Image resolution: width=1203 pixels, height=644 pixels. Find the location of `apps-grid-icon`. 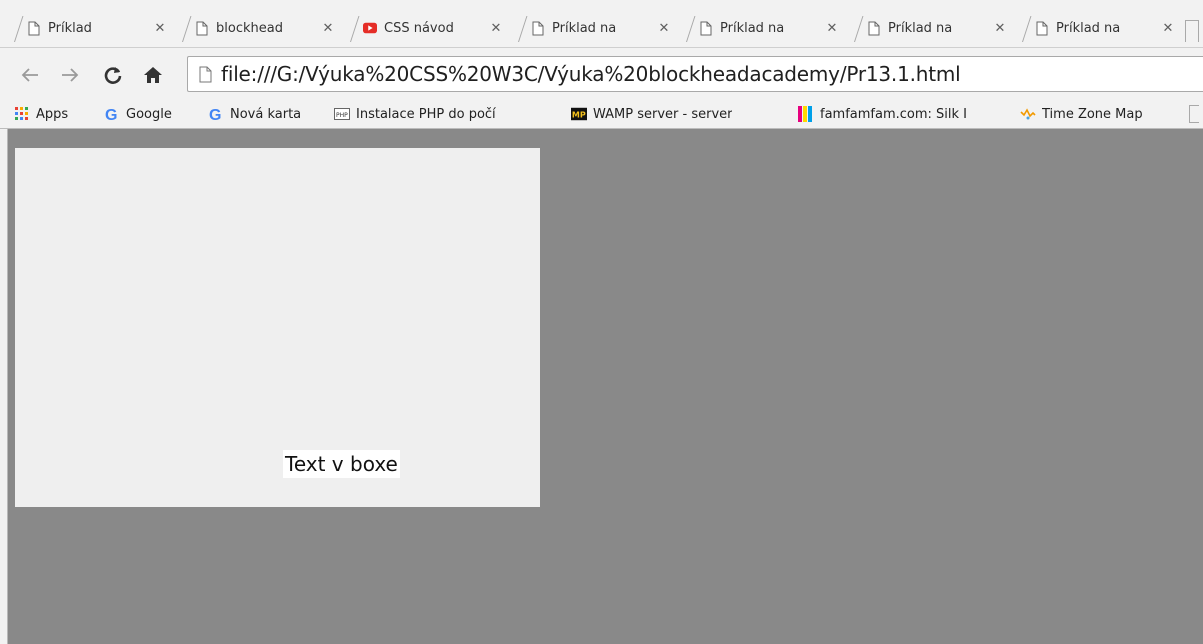

apps-grid-icon is located at coordinates (22, 114).